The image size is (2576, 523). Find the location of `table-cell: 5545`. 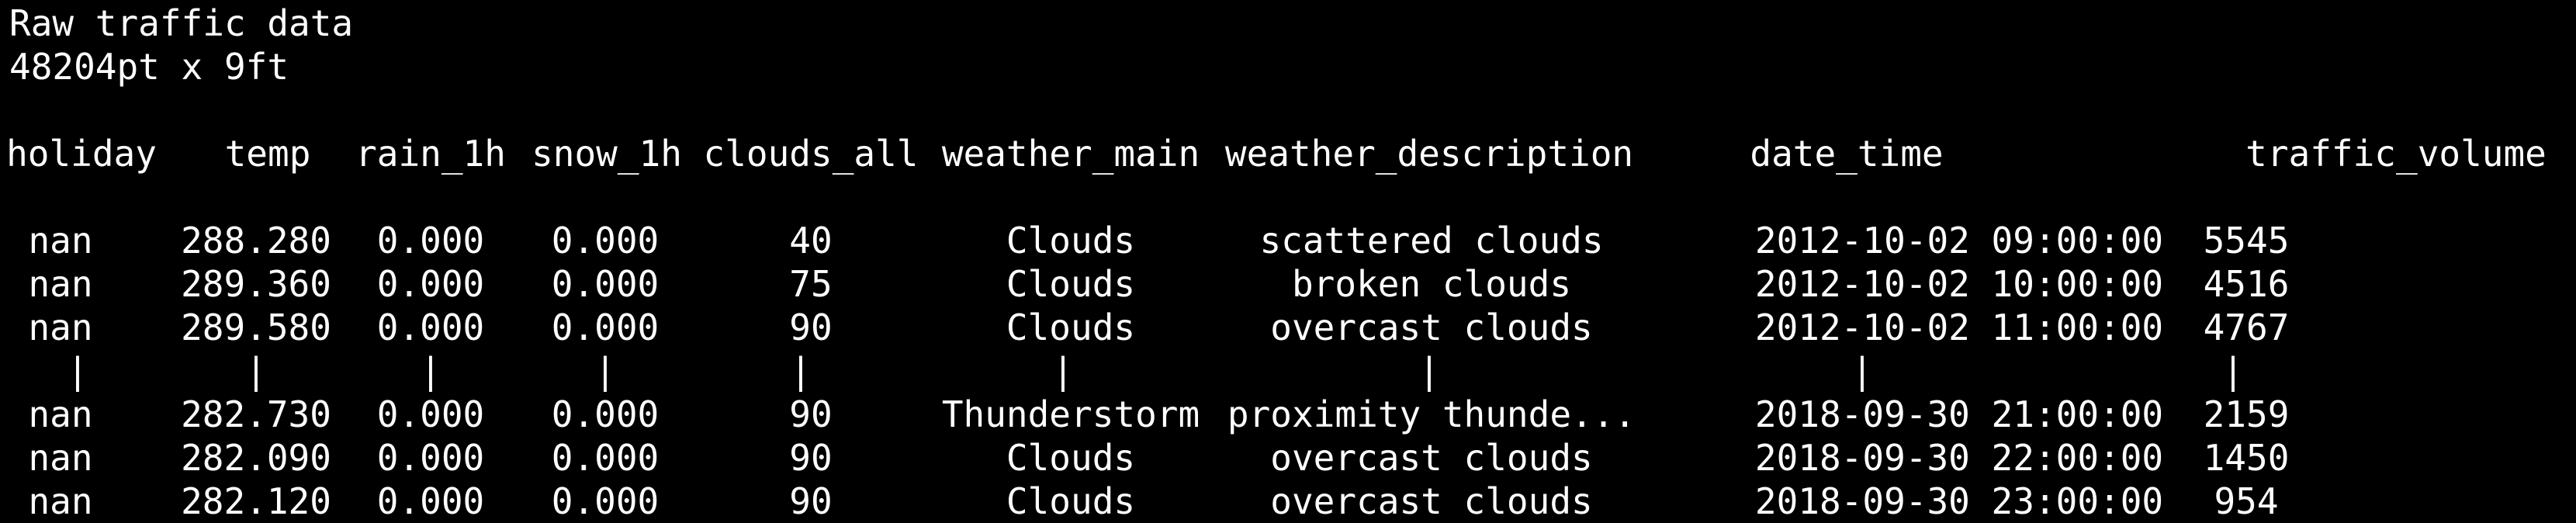

table-cell: 5545 is located at coordinates (2246, 241).